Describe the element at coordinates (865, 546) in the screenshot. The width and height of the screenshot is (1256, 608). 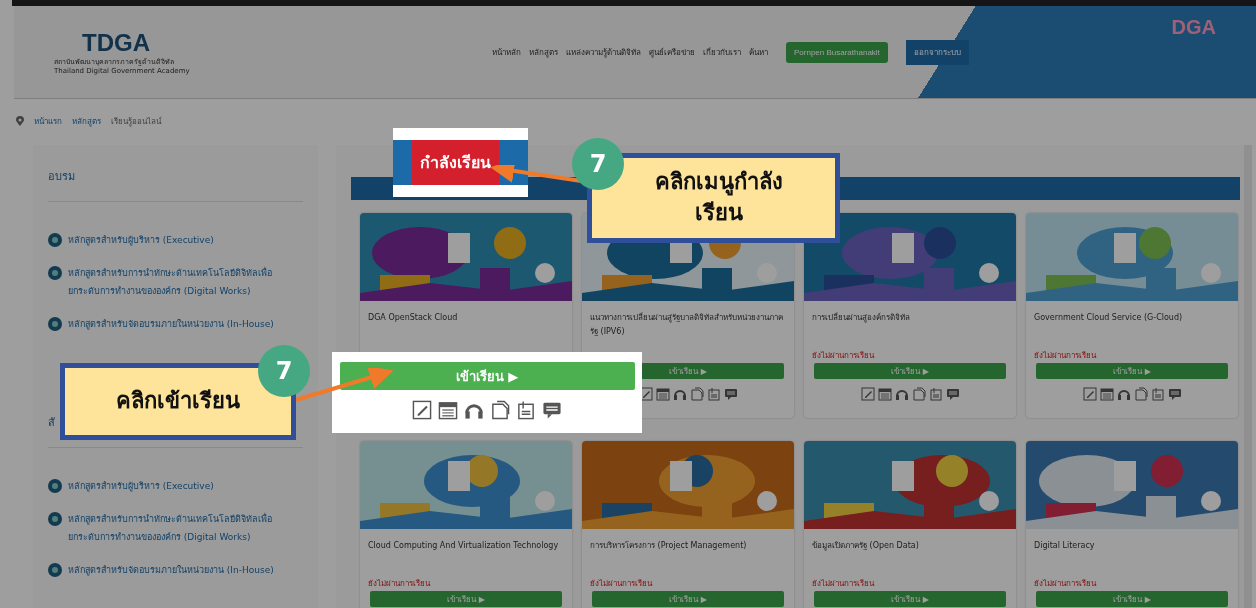
I see `course-title: ข้อมูลเปิดภาครัฐ (Open Data)` at that location.